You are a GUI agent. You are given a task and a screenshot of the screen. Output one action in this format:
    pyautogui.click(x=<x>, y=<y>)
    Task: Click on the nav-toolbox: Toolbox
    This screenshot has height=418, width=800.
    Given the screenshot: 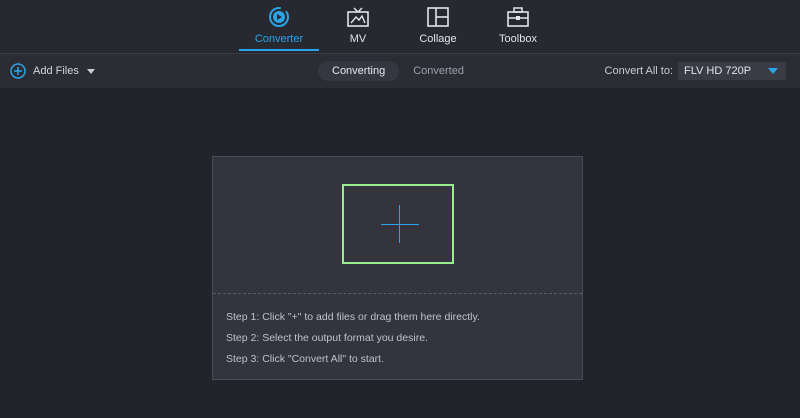 What is the action you would take?
    pyautogui.click(x=518, y=26)
    